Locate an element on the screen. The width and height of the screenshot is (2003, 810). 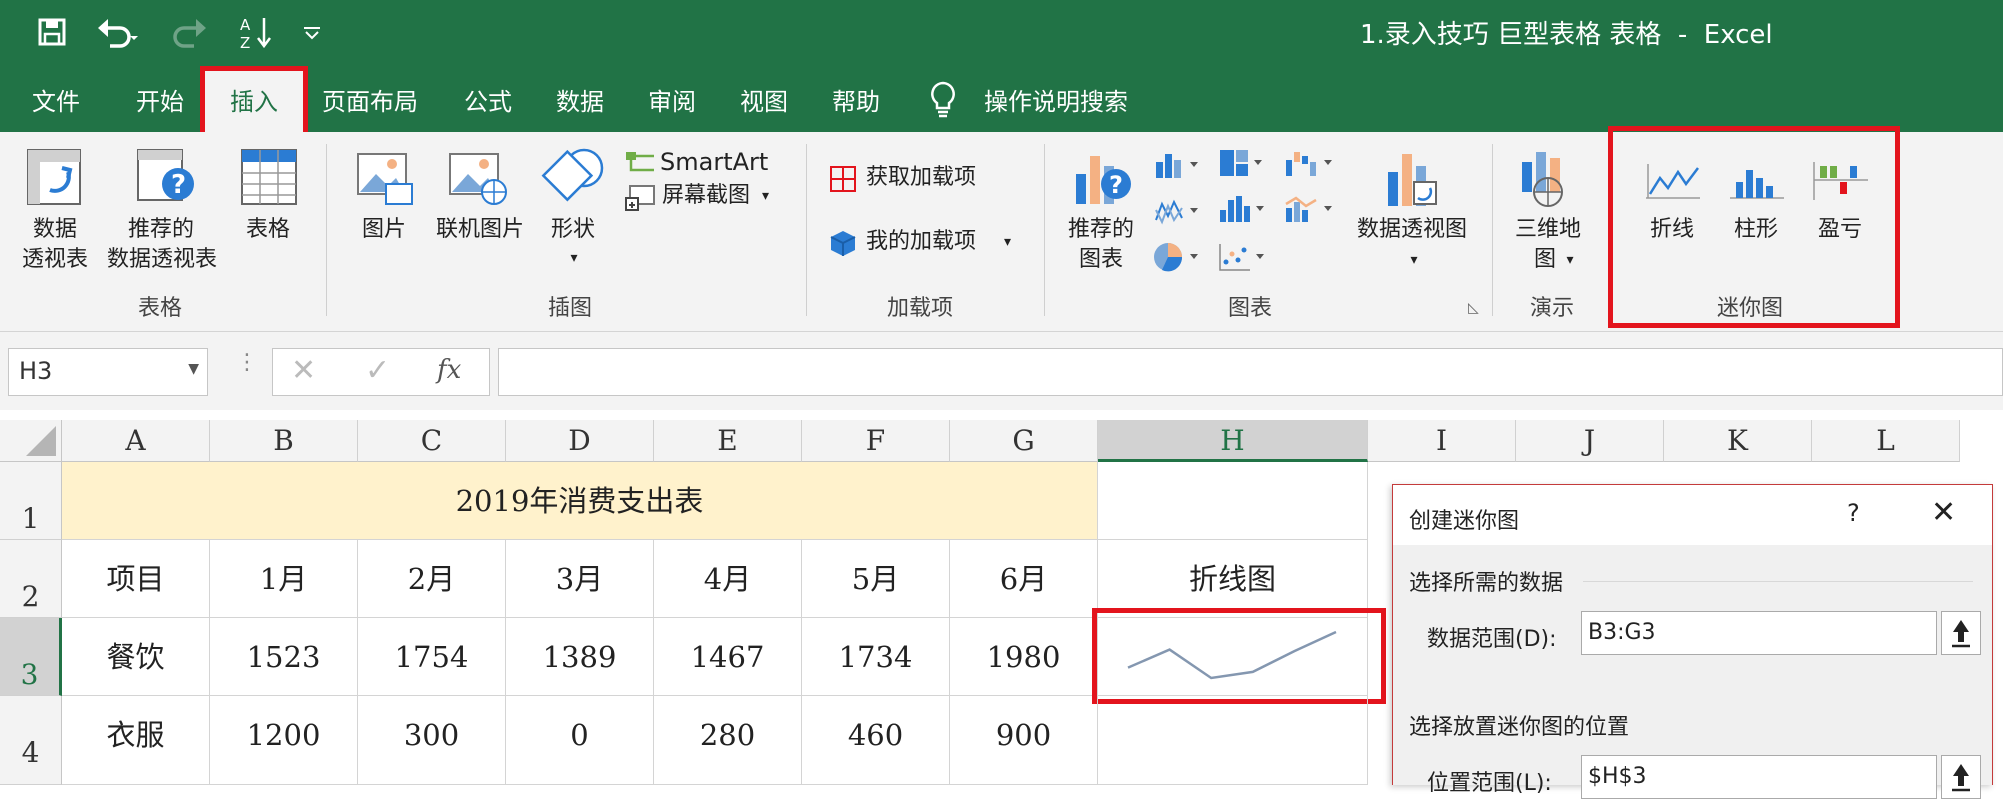
header-cell: 3月 is located at coordinates (580, 579).